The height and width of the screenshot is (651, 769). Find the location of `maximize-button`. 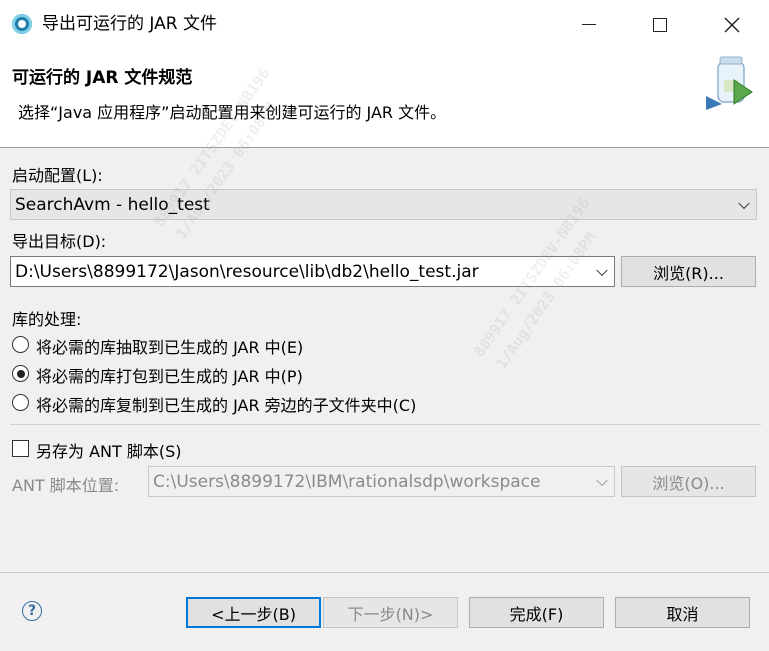

maximize-button is located at coordinates (660, 24).